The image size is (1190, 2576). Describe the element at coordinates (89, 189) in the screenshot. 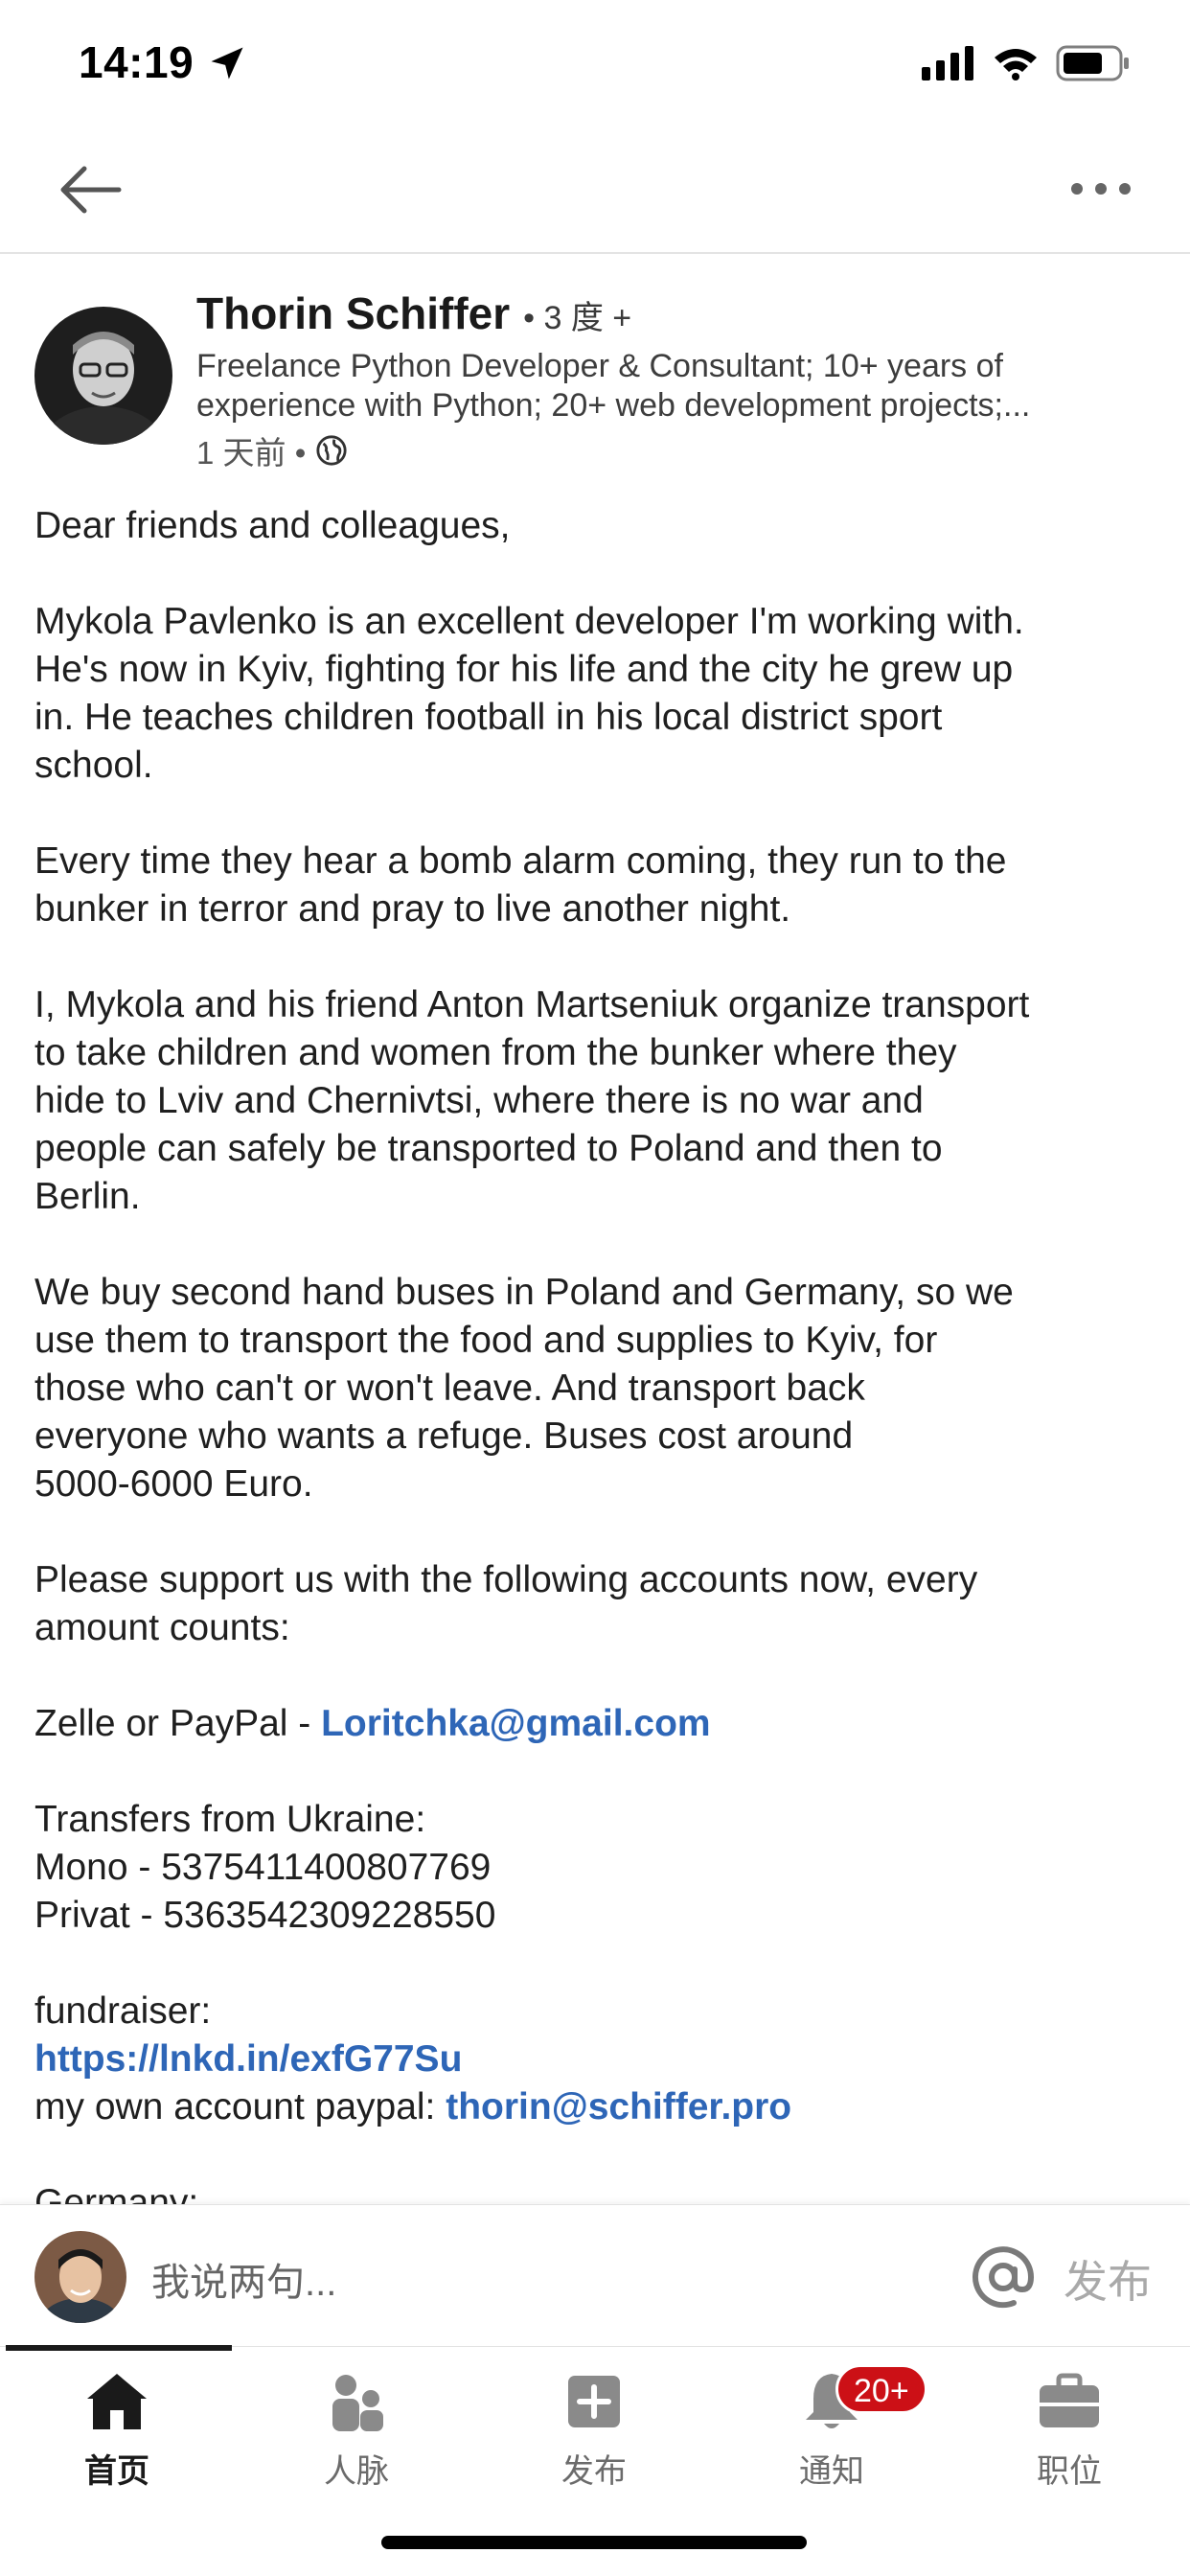

I see `back-arrow-icon` at that location.